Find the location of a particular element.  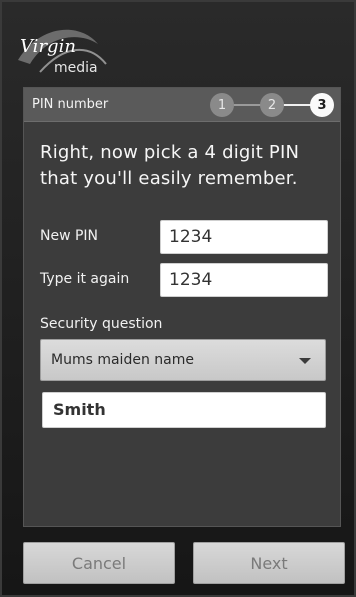

next-button: Next is located at coordinates (269, 563).